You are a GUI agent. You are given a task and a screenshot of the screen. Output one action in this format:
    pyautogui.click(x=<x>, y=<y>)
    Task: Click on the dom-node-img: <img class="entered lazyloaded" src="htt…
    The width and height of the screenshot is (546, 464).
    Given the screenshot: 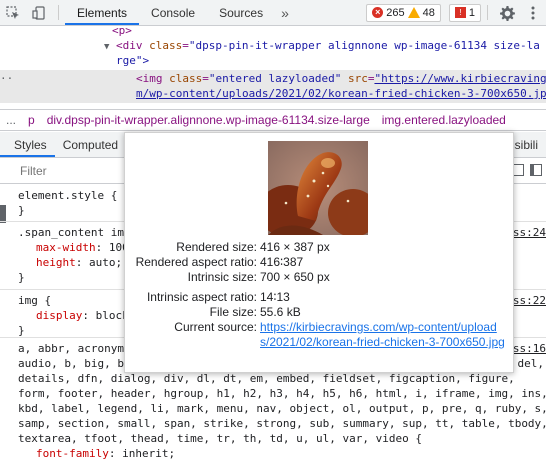 What is the action you would take?
    pyautogui.click(x=341, y=78)
    